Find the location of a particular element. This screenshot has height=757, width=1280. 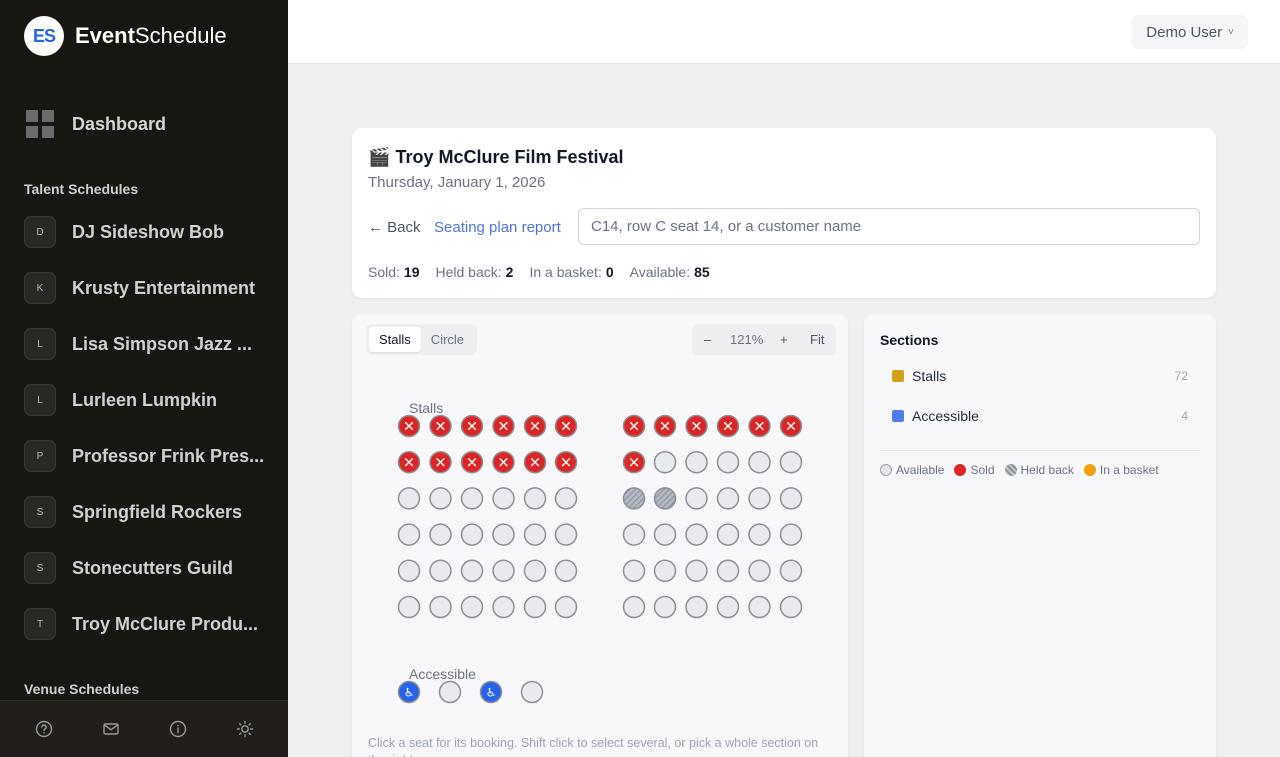

event-title: 🎬 Troy McClure Film Festival is located at coordinates (496, 157).